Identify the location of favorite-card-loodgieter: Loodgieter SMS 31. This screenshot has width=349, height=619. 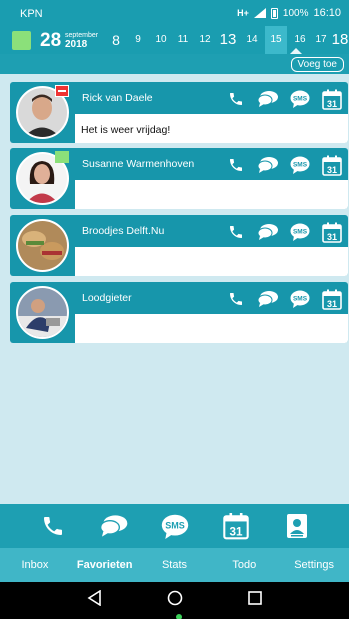
(179, 312).